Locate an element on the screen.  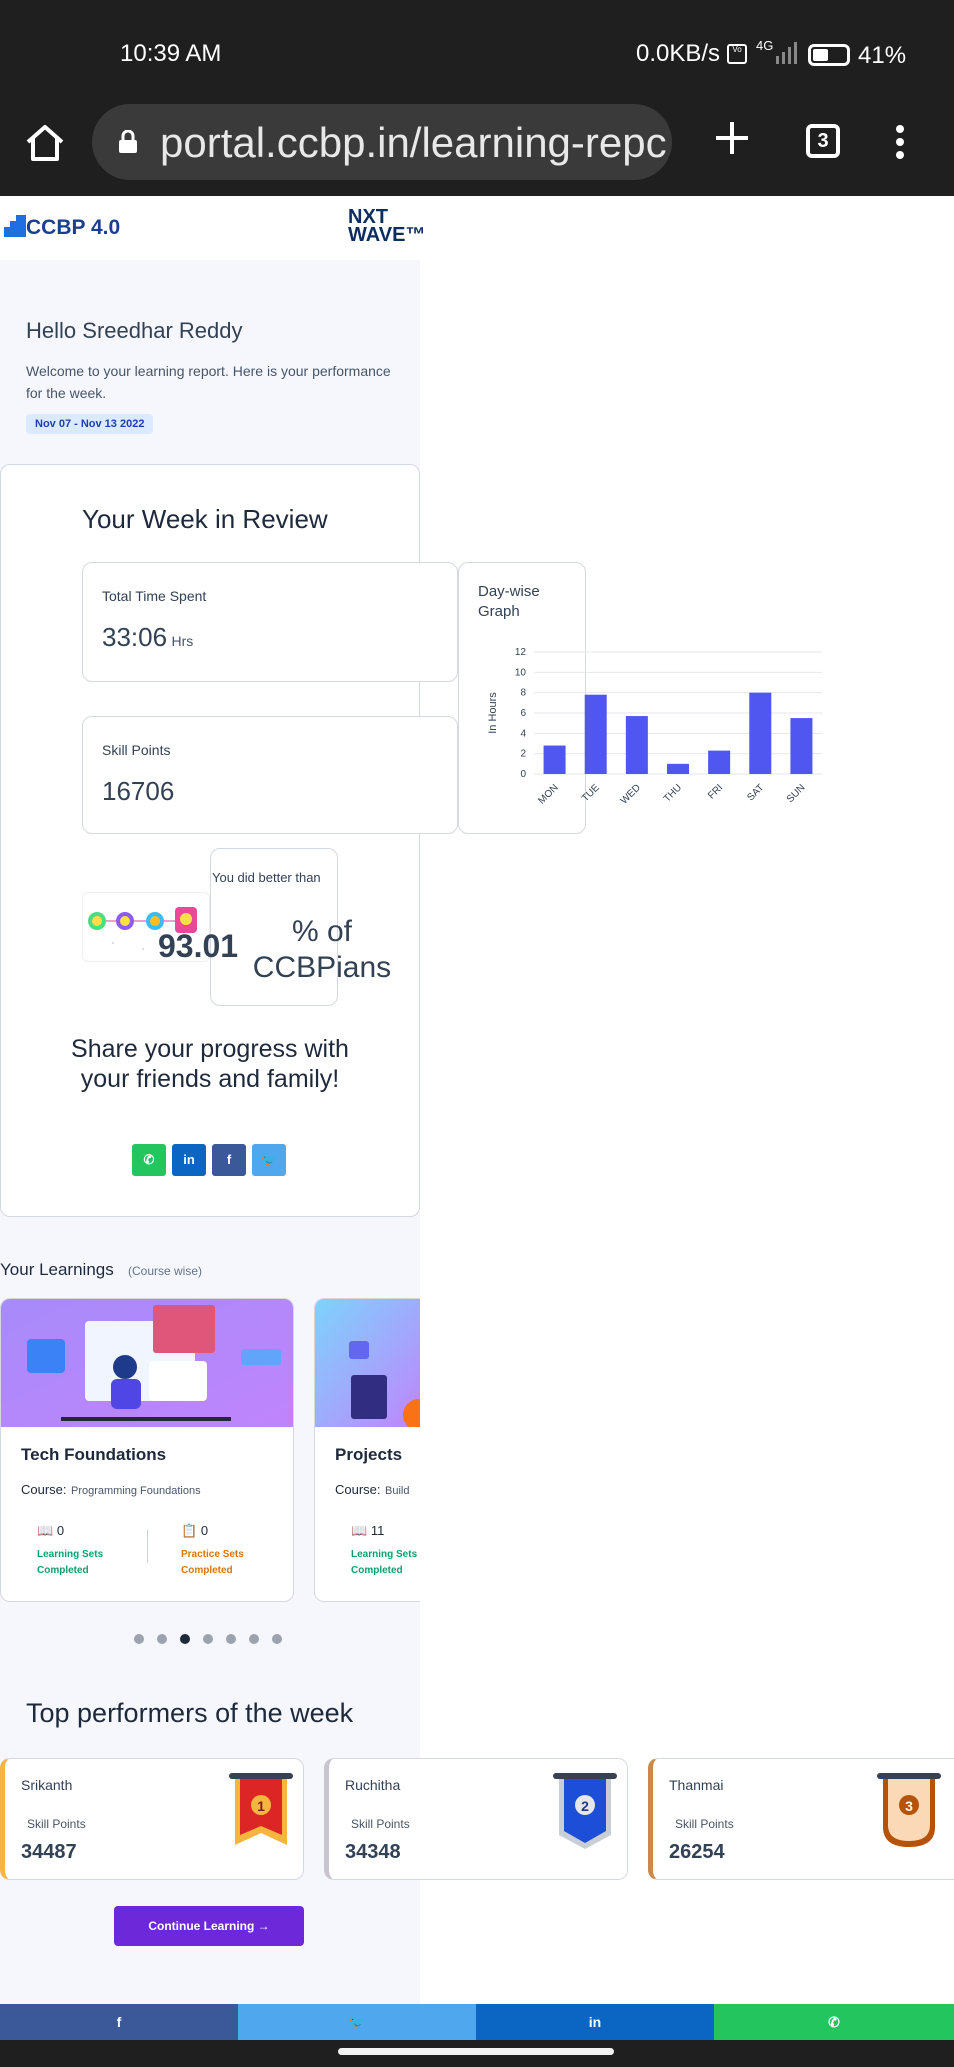
ccbp-logo: CCBP 4.0 is located at coordinates (62, 227).